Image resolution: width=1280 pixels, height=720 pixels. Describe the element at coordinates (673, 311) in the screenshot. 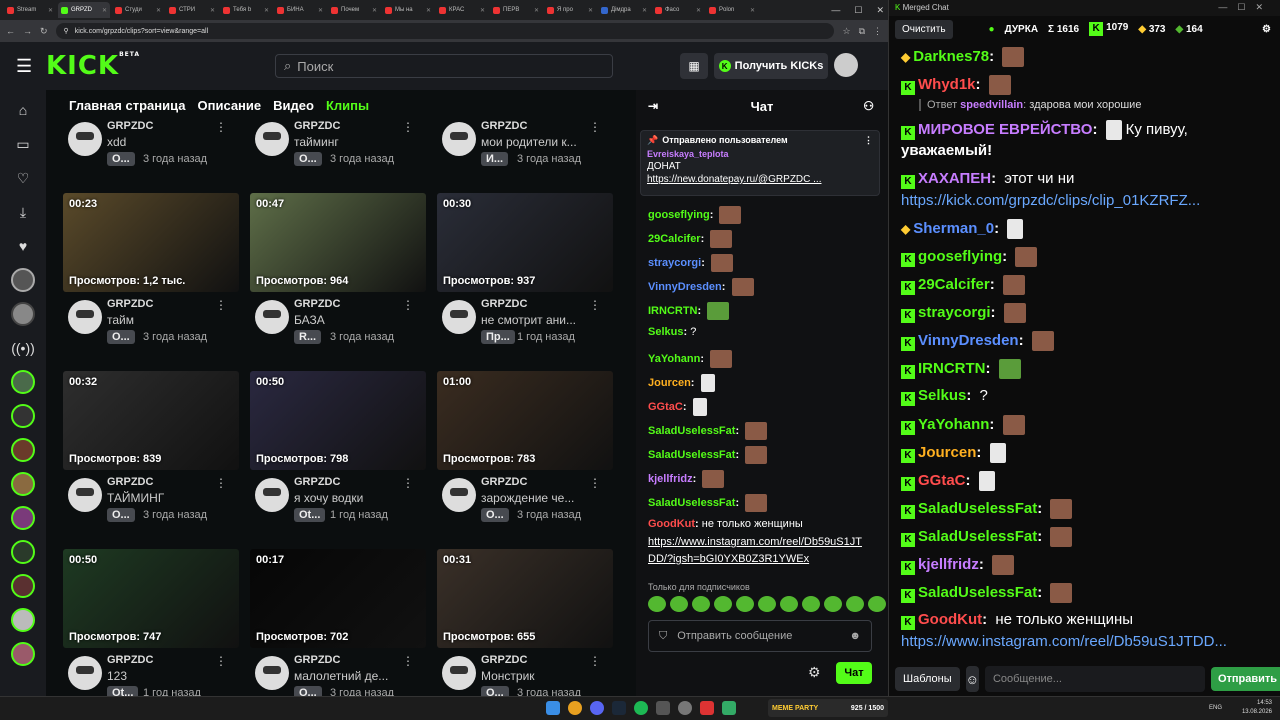

I see `chat-username: IRNCRTN` at that location.